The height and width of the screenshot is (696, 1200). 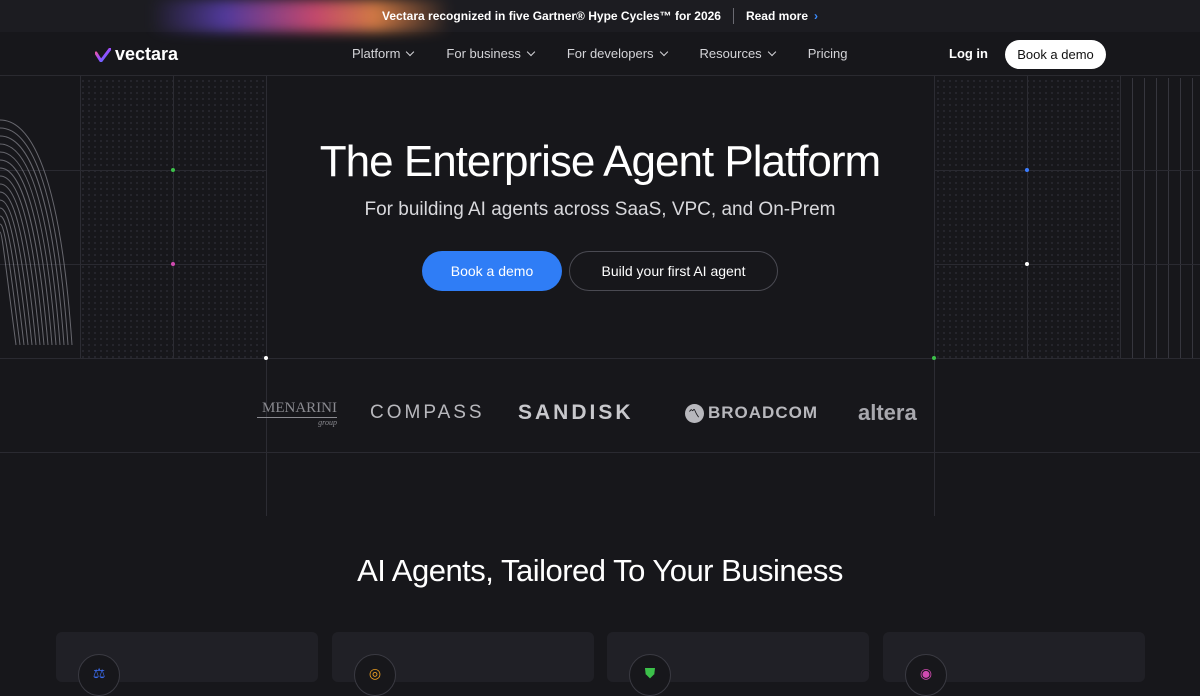 What do you see at coordinates (673, 271) in the screenshot?
I see `build-agent-button: Build your first AI agent` at bounding box center [673, 271].